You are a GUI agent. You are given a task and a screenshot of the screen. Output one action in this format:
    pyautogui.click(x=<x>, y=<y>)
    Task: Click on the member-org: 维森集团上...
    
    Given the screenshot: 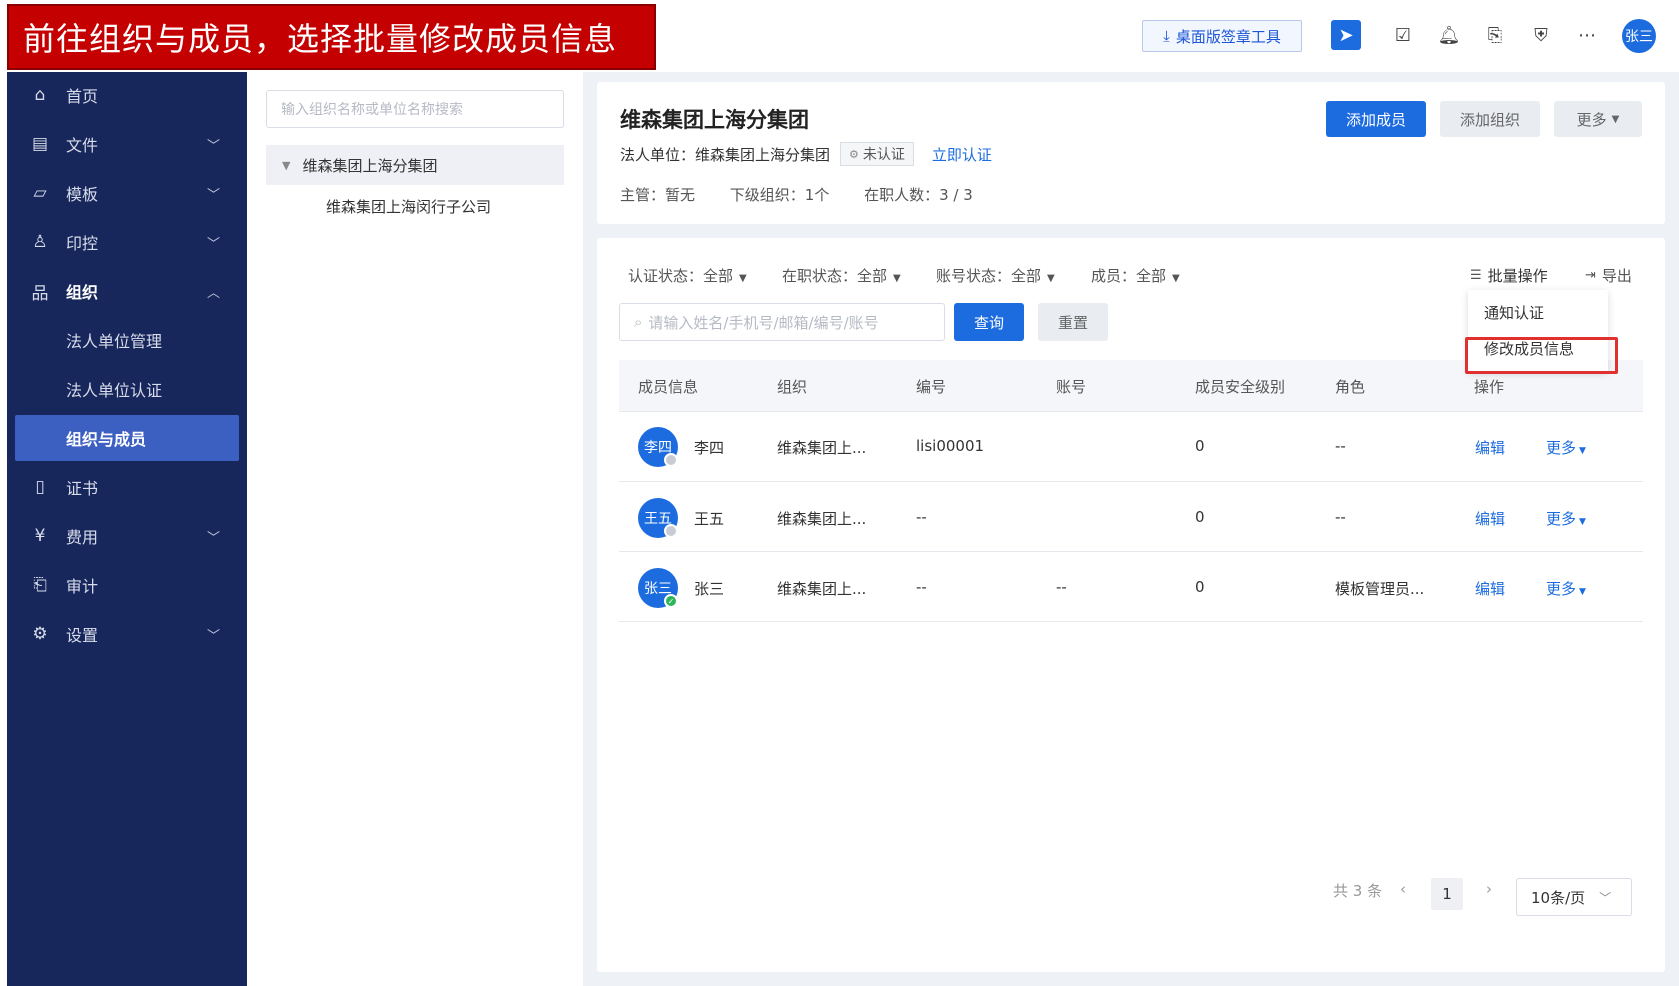 What is the action you would take?
    pyautogui.click(x=822, y=448)
    